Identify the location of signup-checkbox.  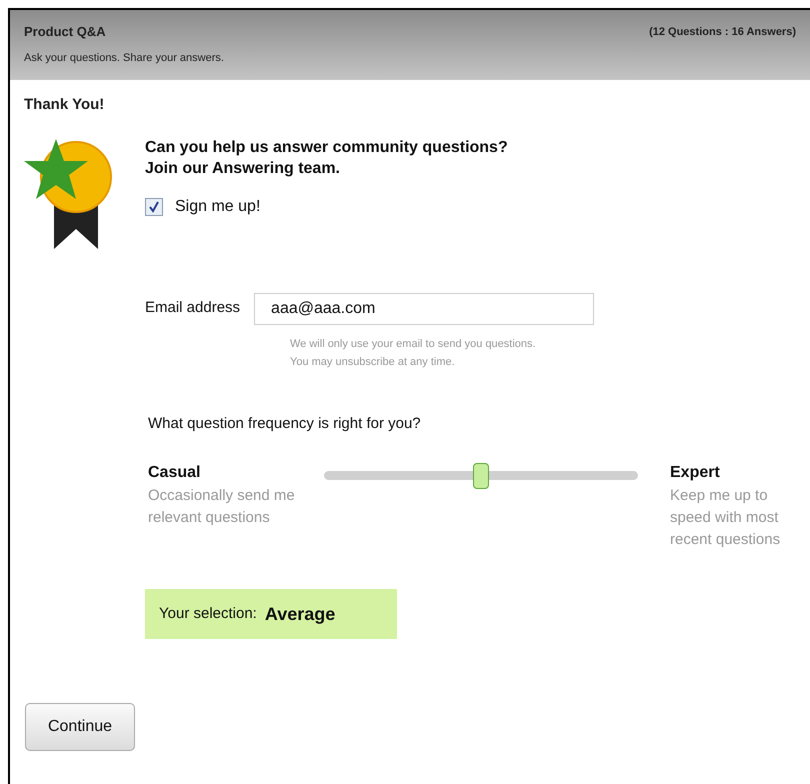
(154, 207).